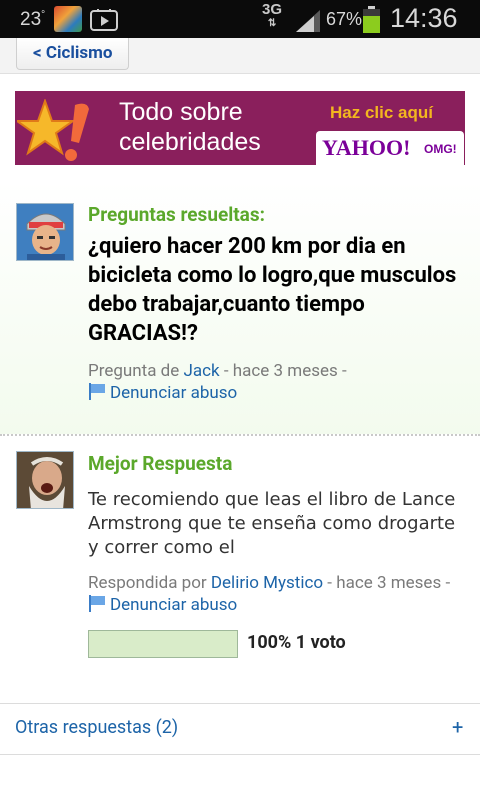  Describe the element at coordinates (371, 19) in the screenshot. I see `battery-icon` at that location.